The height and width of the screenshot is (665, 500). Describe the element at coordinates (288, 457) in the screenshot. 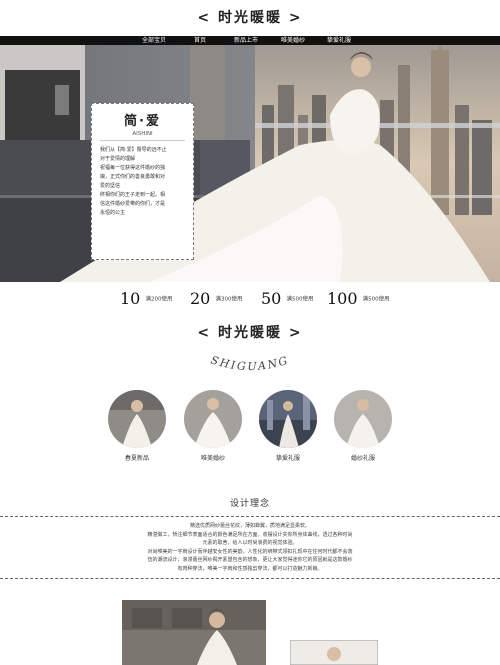

I see `category-label: 挚爱礼服` at that location.